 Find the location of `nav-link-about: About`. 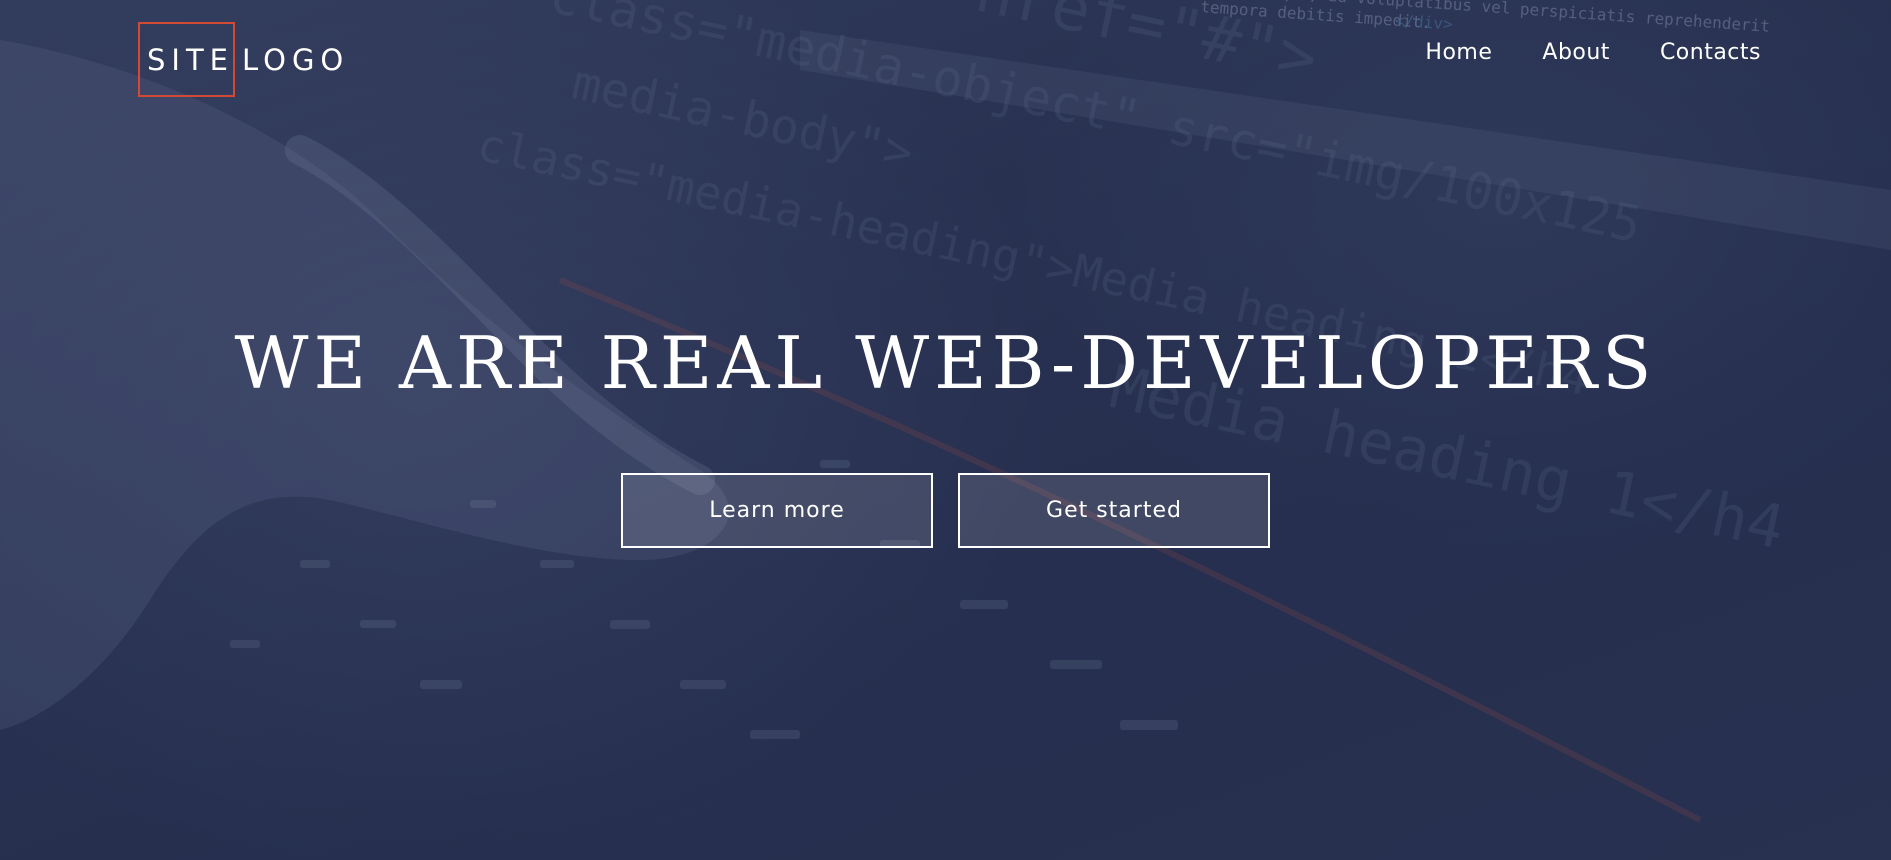

nav-link-about: About is located at coordinates (1576, 52).